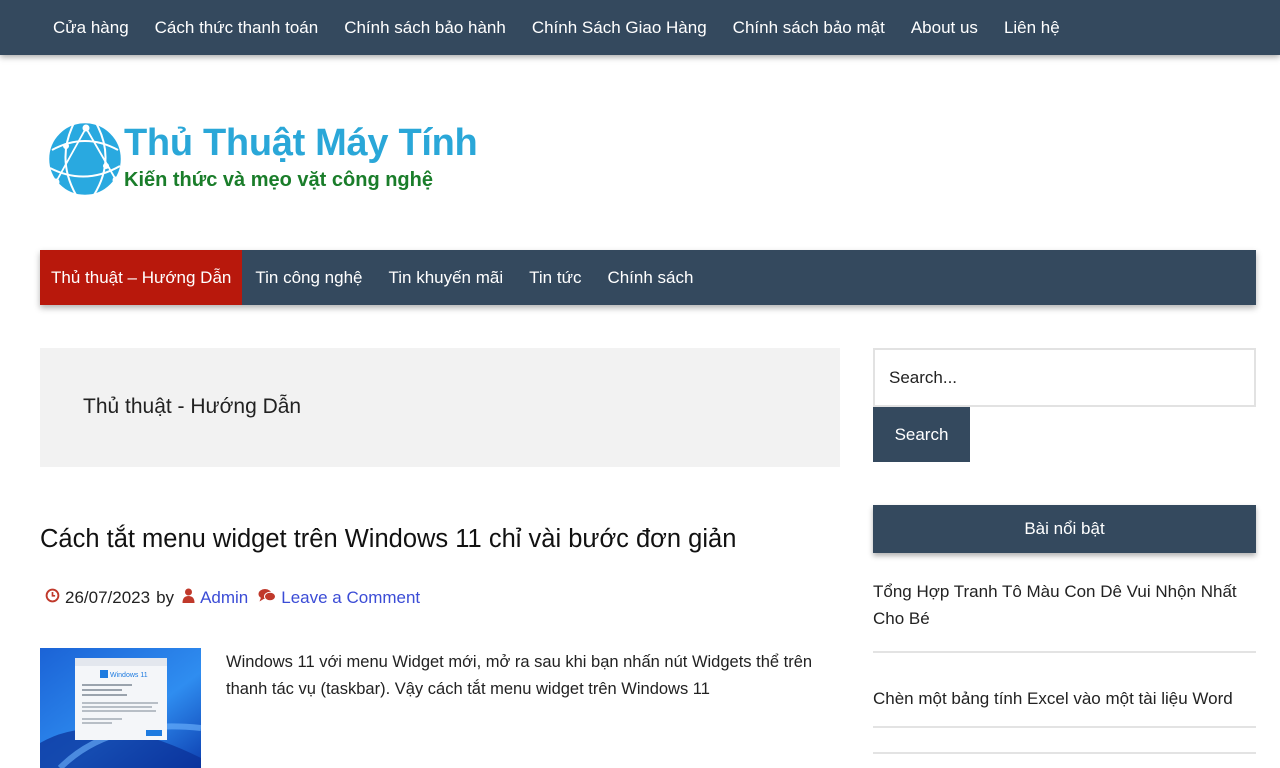  Describe the element at coordinates (308, 277) in the screenshot. I see `main-menu-tech-news: Tin công nghệ` at that location.